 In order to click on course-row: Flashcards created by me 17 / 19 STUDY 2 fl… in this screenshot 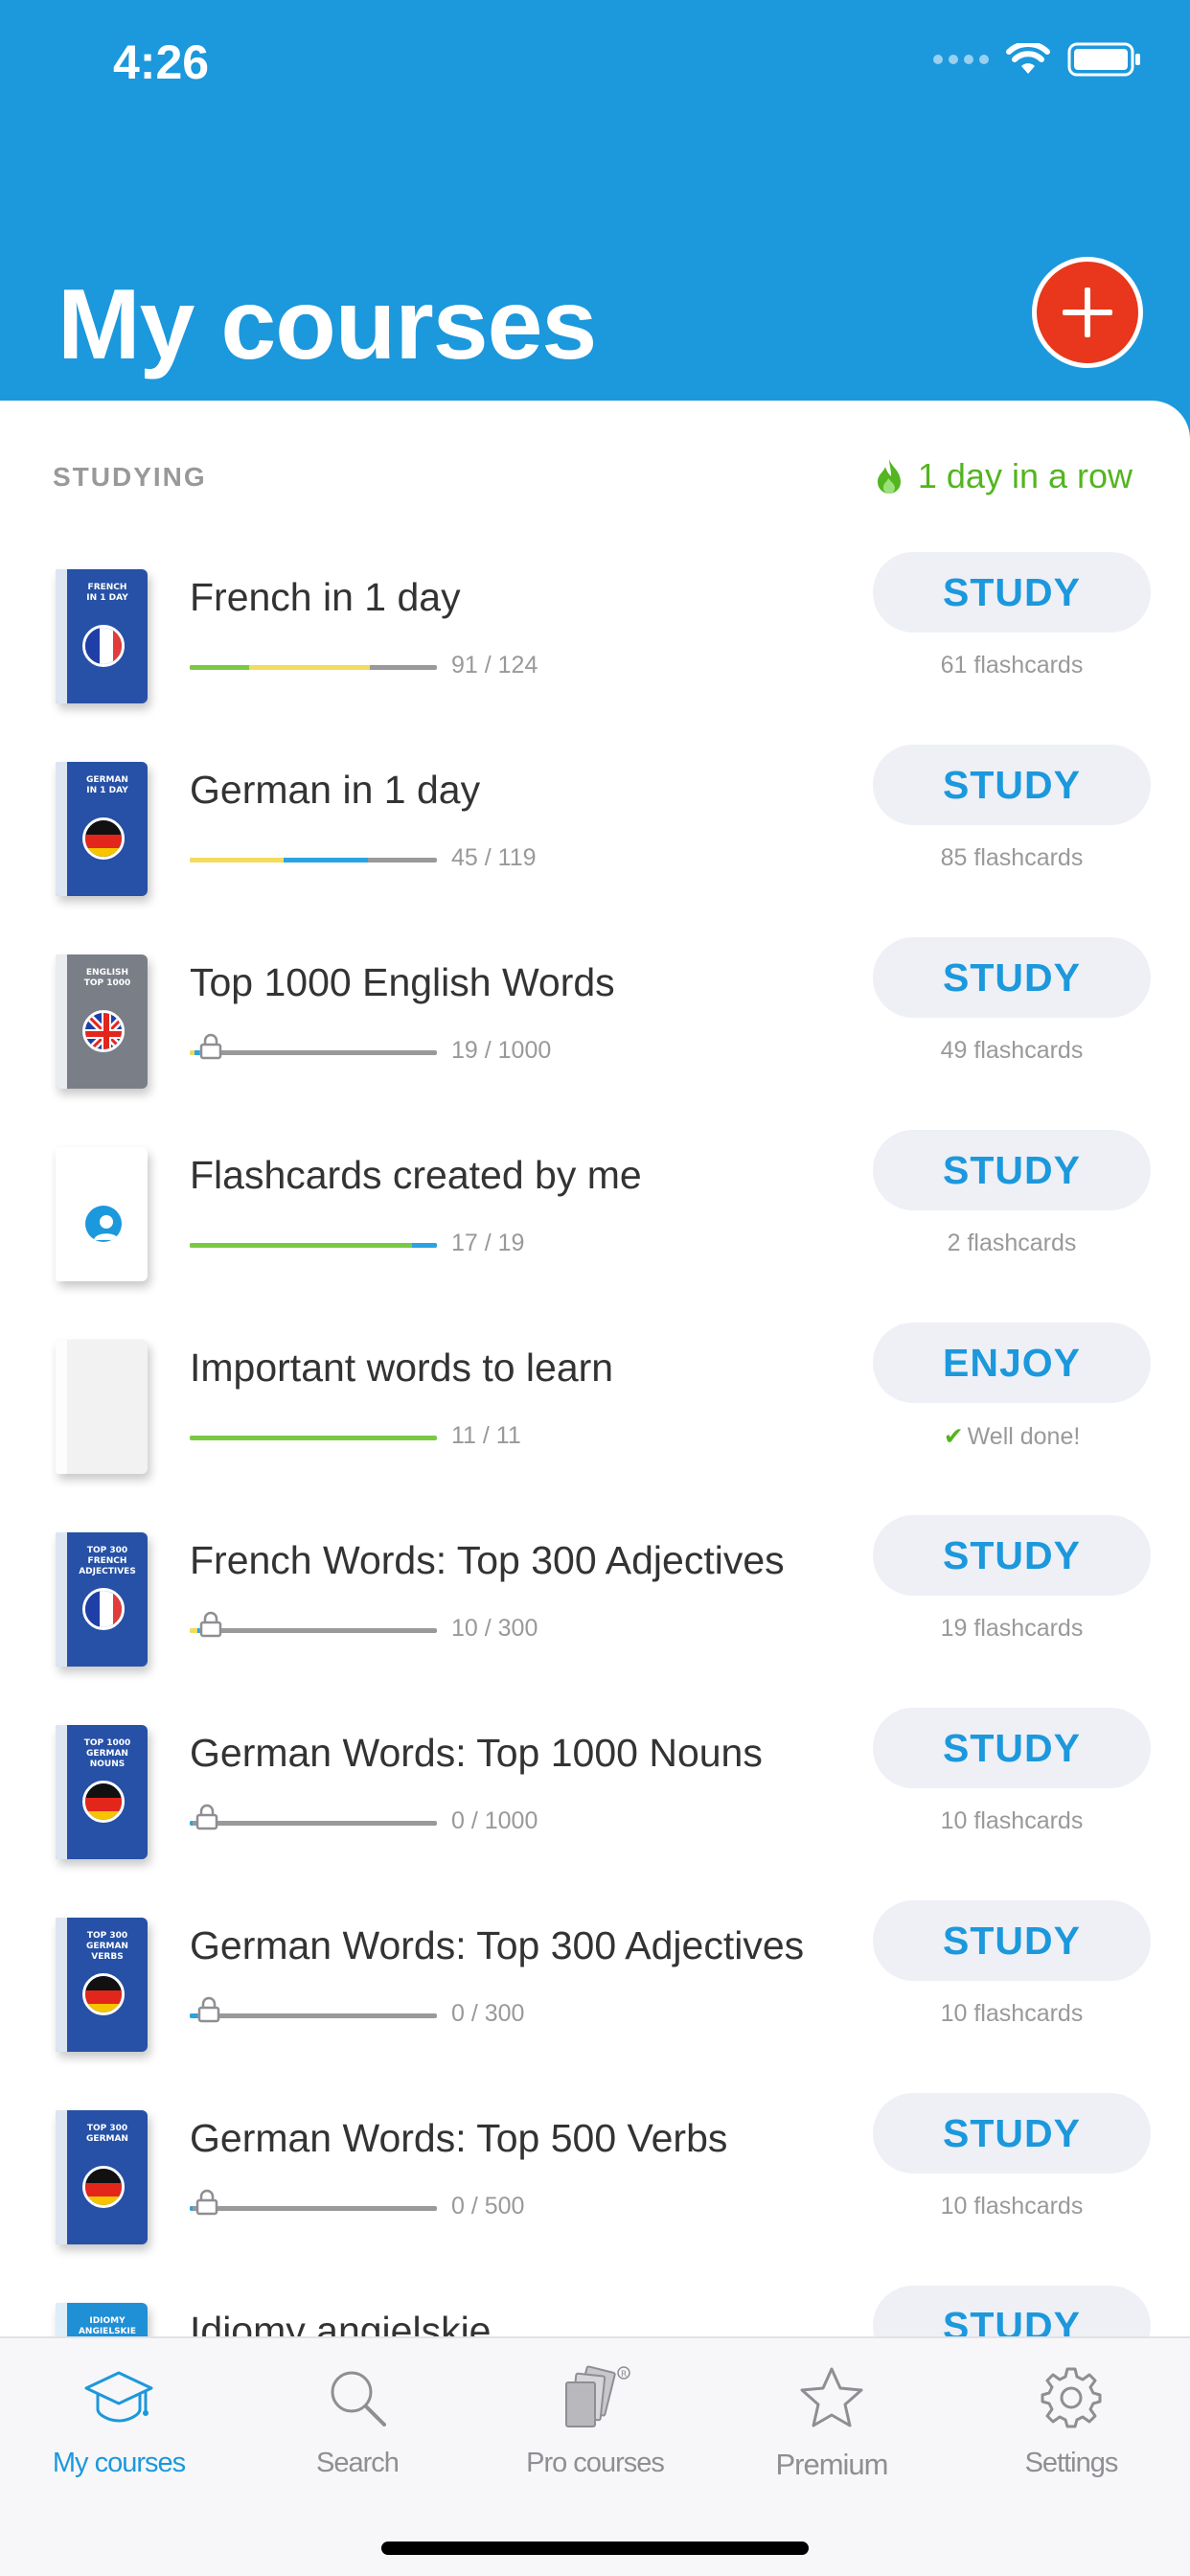, I will do `click(595, 1226)`.